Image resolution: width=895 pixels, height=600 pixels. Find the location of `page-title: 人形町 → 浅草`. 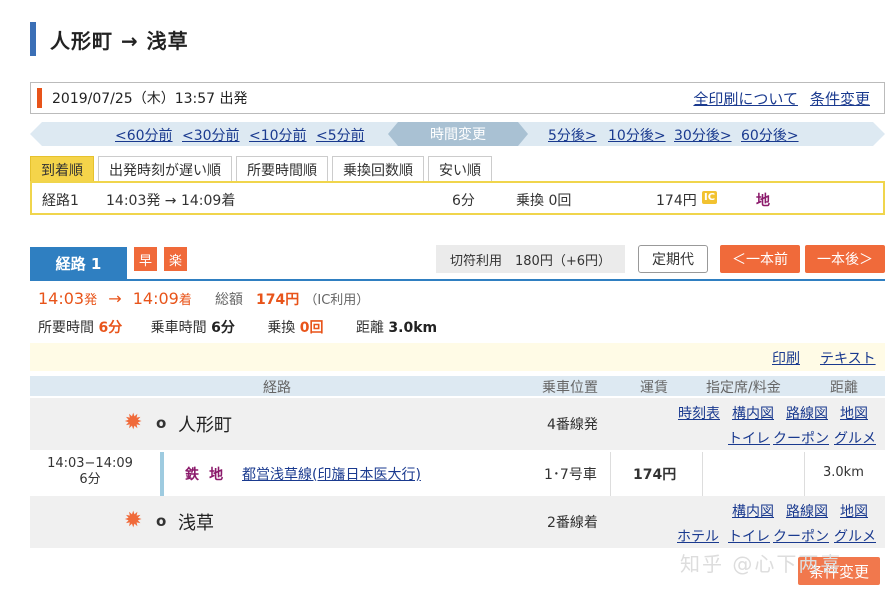

page-title: 人形町 → 浅草 is located at coordinates (109, 39).